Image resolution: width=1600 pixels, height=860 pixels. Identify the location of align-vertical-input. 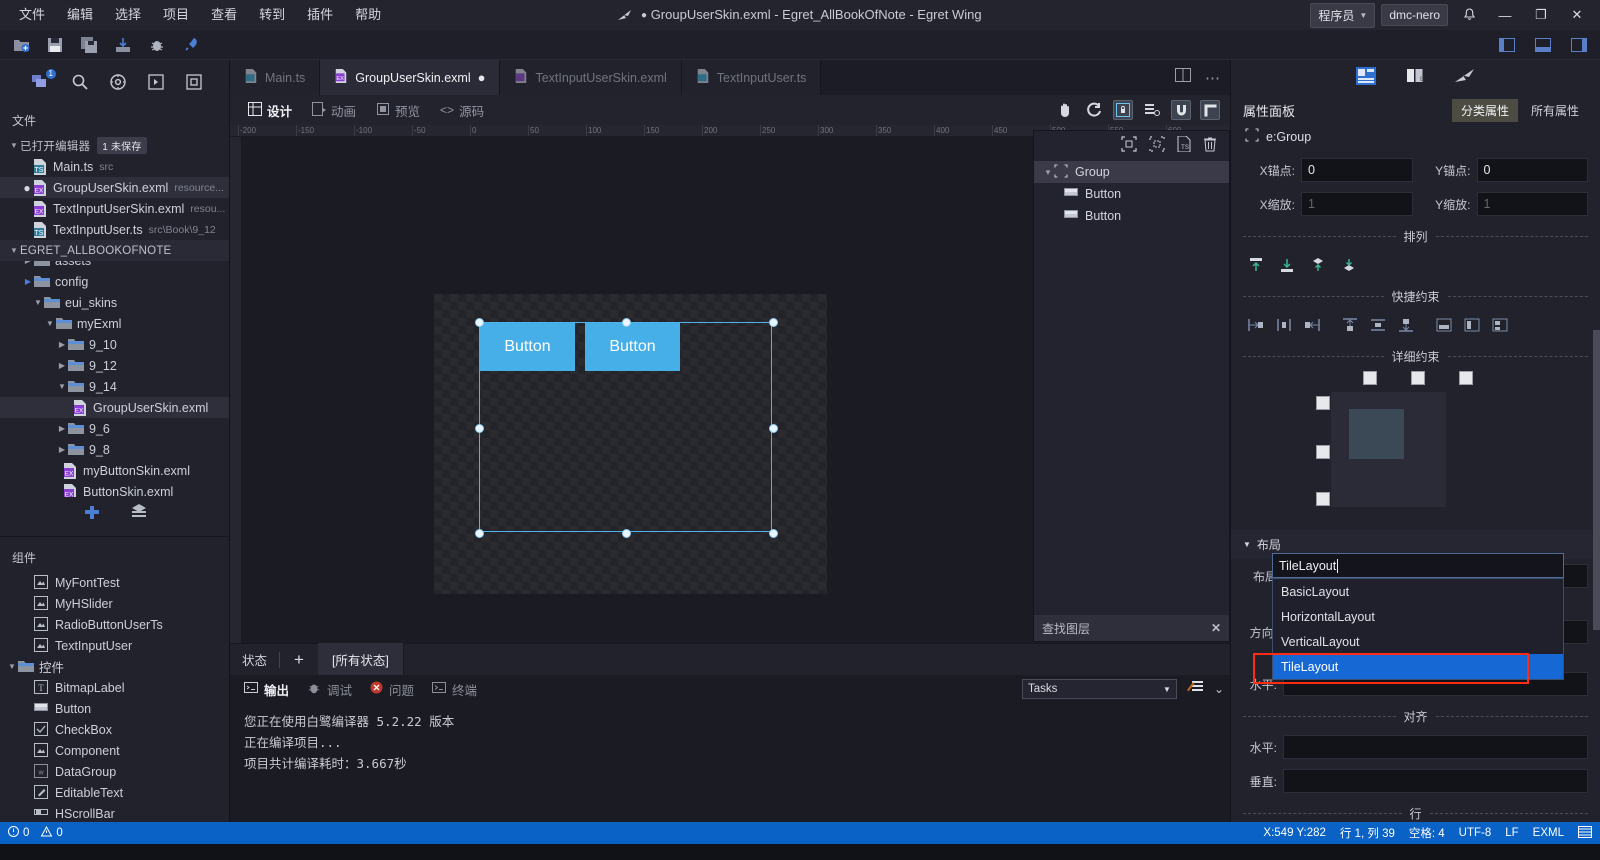
(1435, 781).